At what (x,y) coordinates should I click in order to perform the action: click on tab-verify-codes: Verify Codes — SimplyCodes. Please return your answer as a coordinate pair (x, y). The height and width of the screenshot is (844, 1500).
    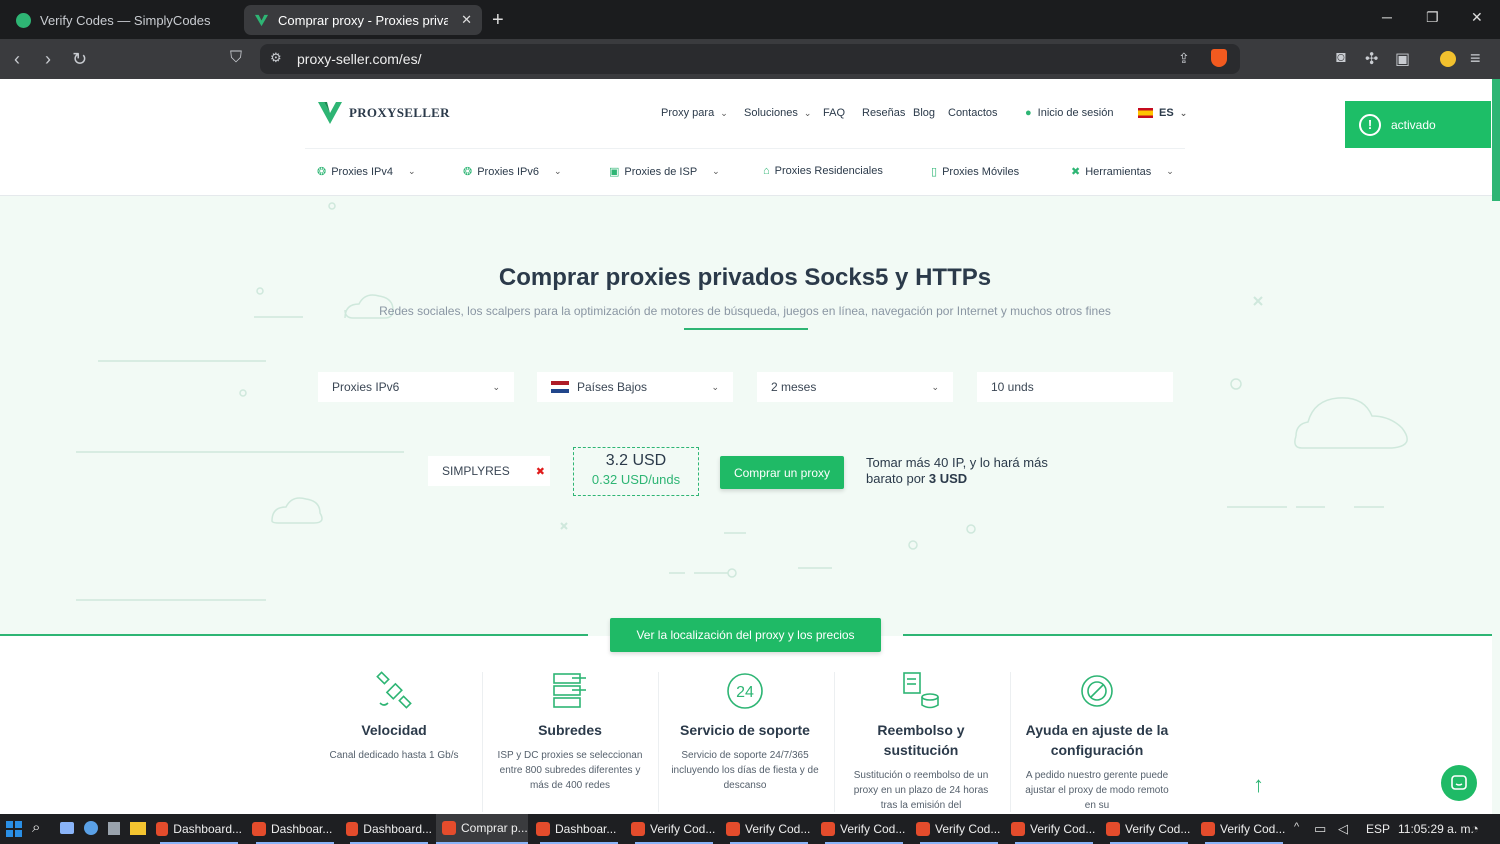
    Looking at the image, I should click on (122, 20).